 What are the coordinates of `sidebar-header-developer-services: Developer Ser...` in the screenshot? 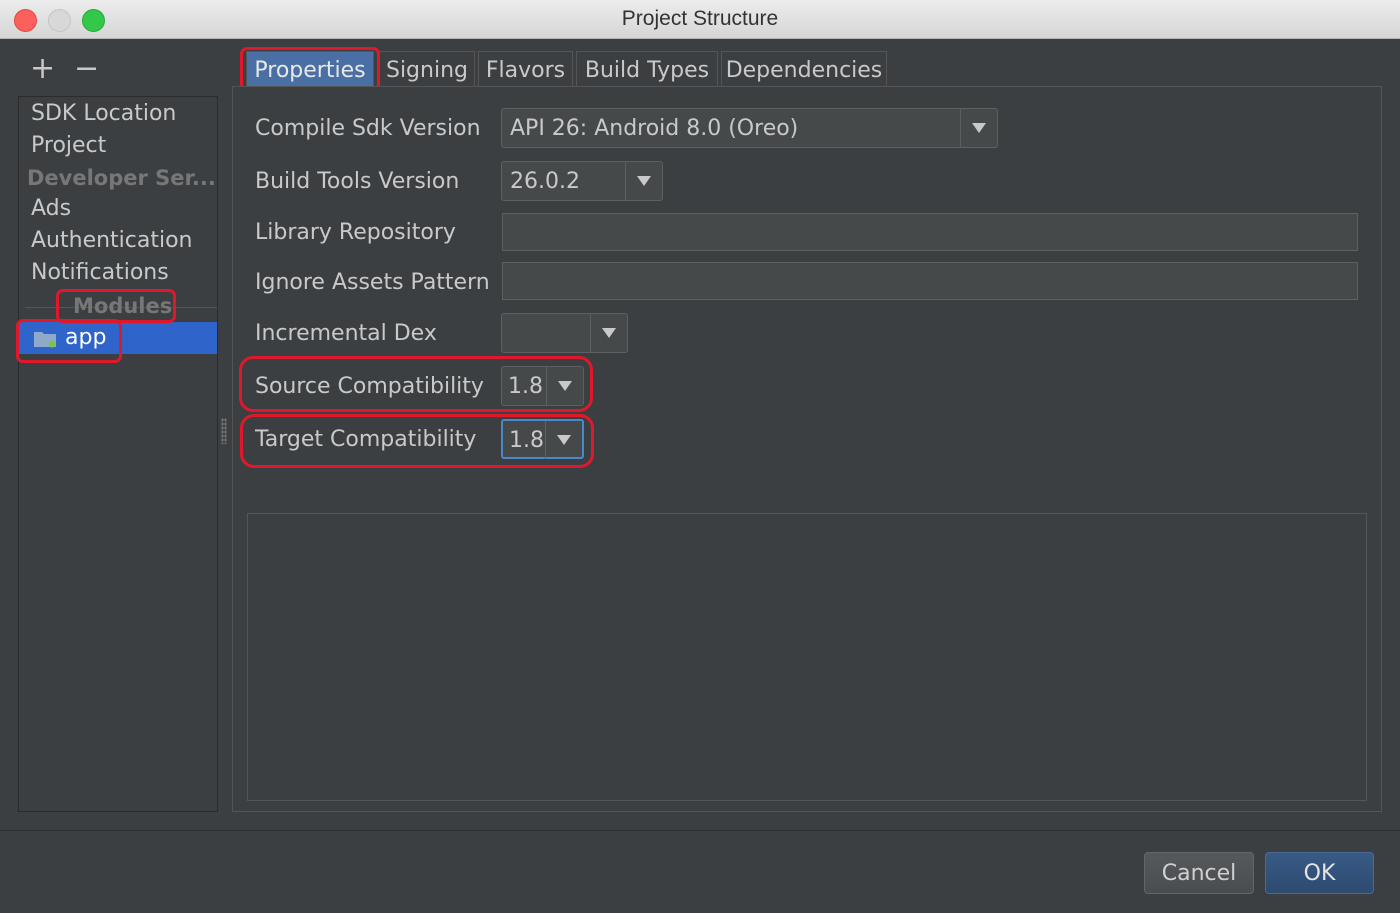 It's located at (121, 178).